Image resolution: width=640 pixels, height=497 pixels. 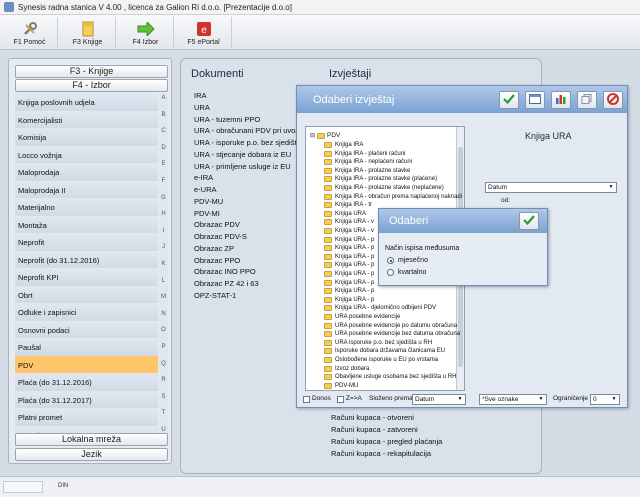 I want to click on folder-icon, so click(x=328, y=231).